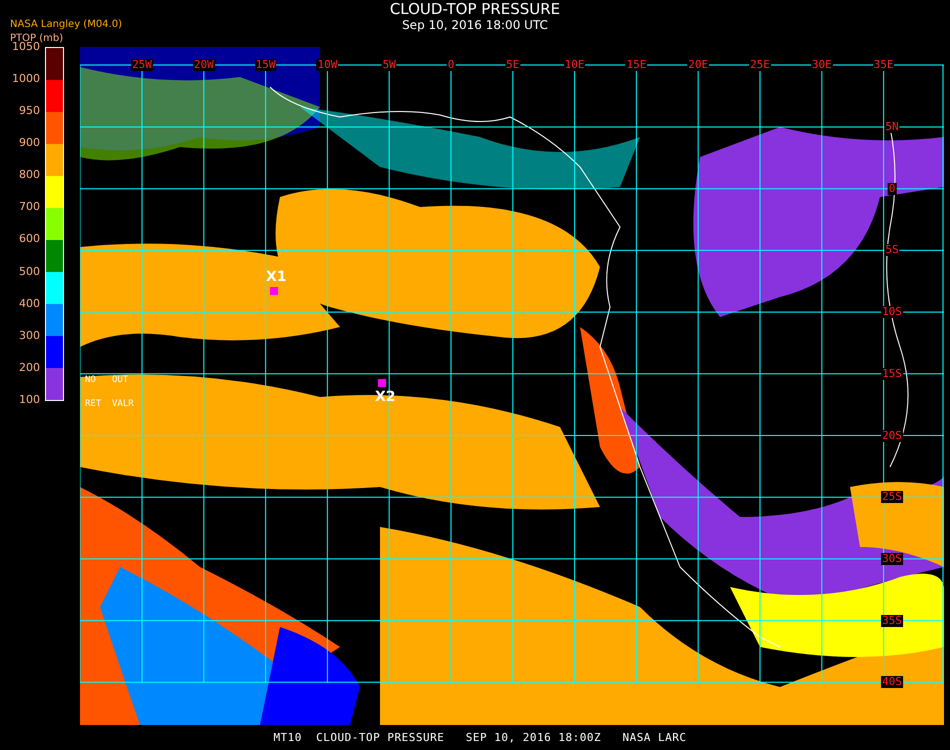 The image size is (950, 750). Describe the element at coordinates (636, 65) in the screenshot. I see `longitude-label: 15E` at that location.